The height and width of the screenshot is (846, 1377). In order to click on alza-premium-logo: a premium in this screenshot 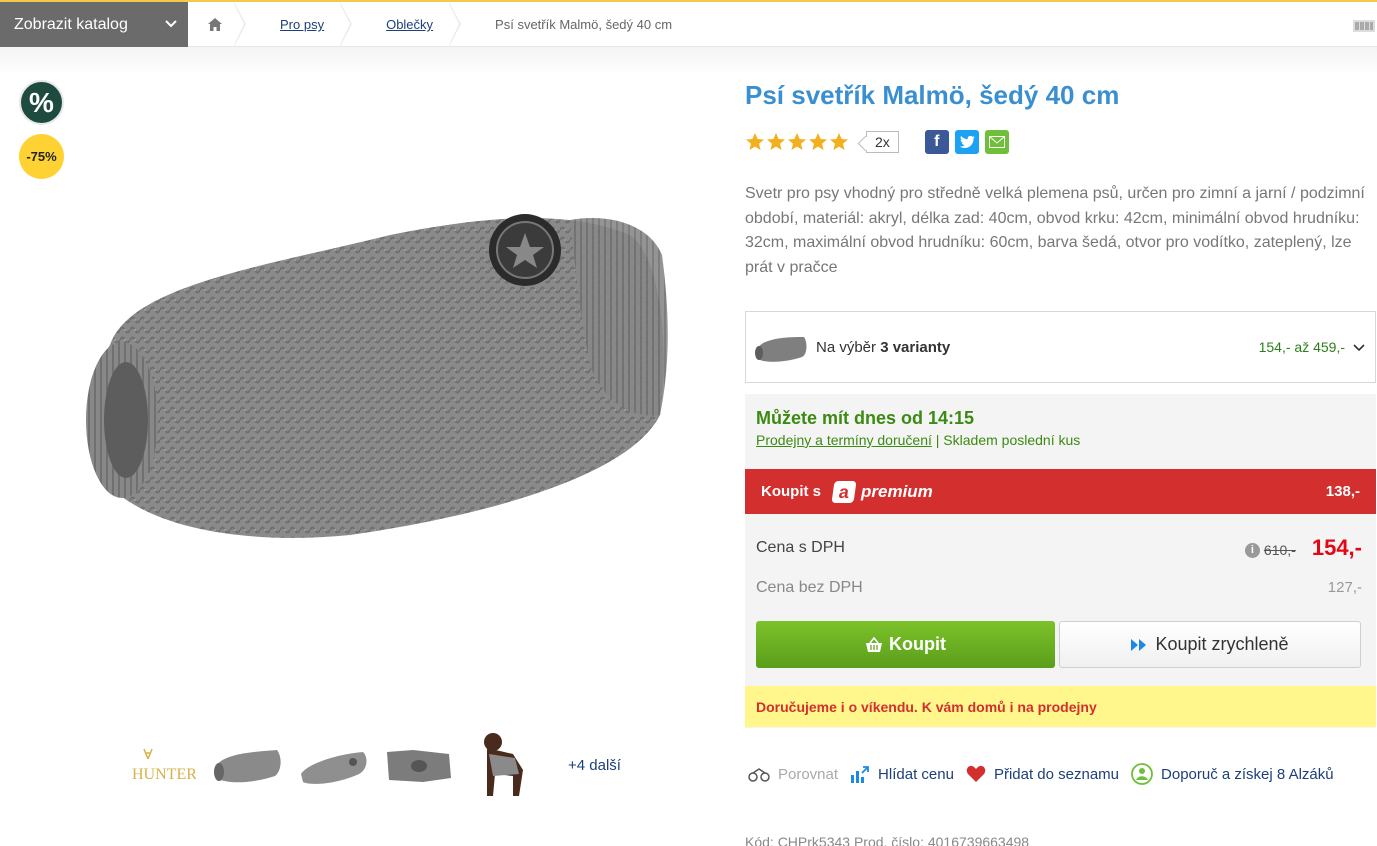, I will do `click(882, 491)`.